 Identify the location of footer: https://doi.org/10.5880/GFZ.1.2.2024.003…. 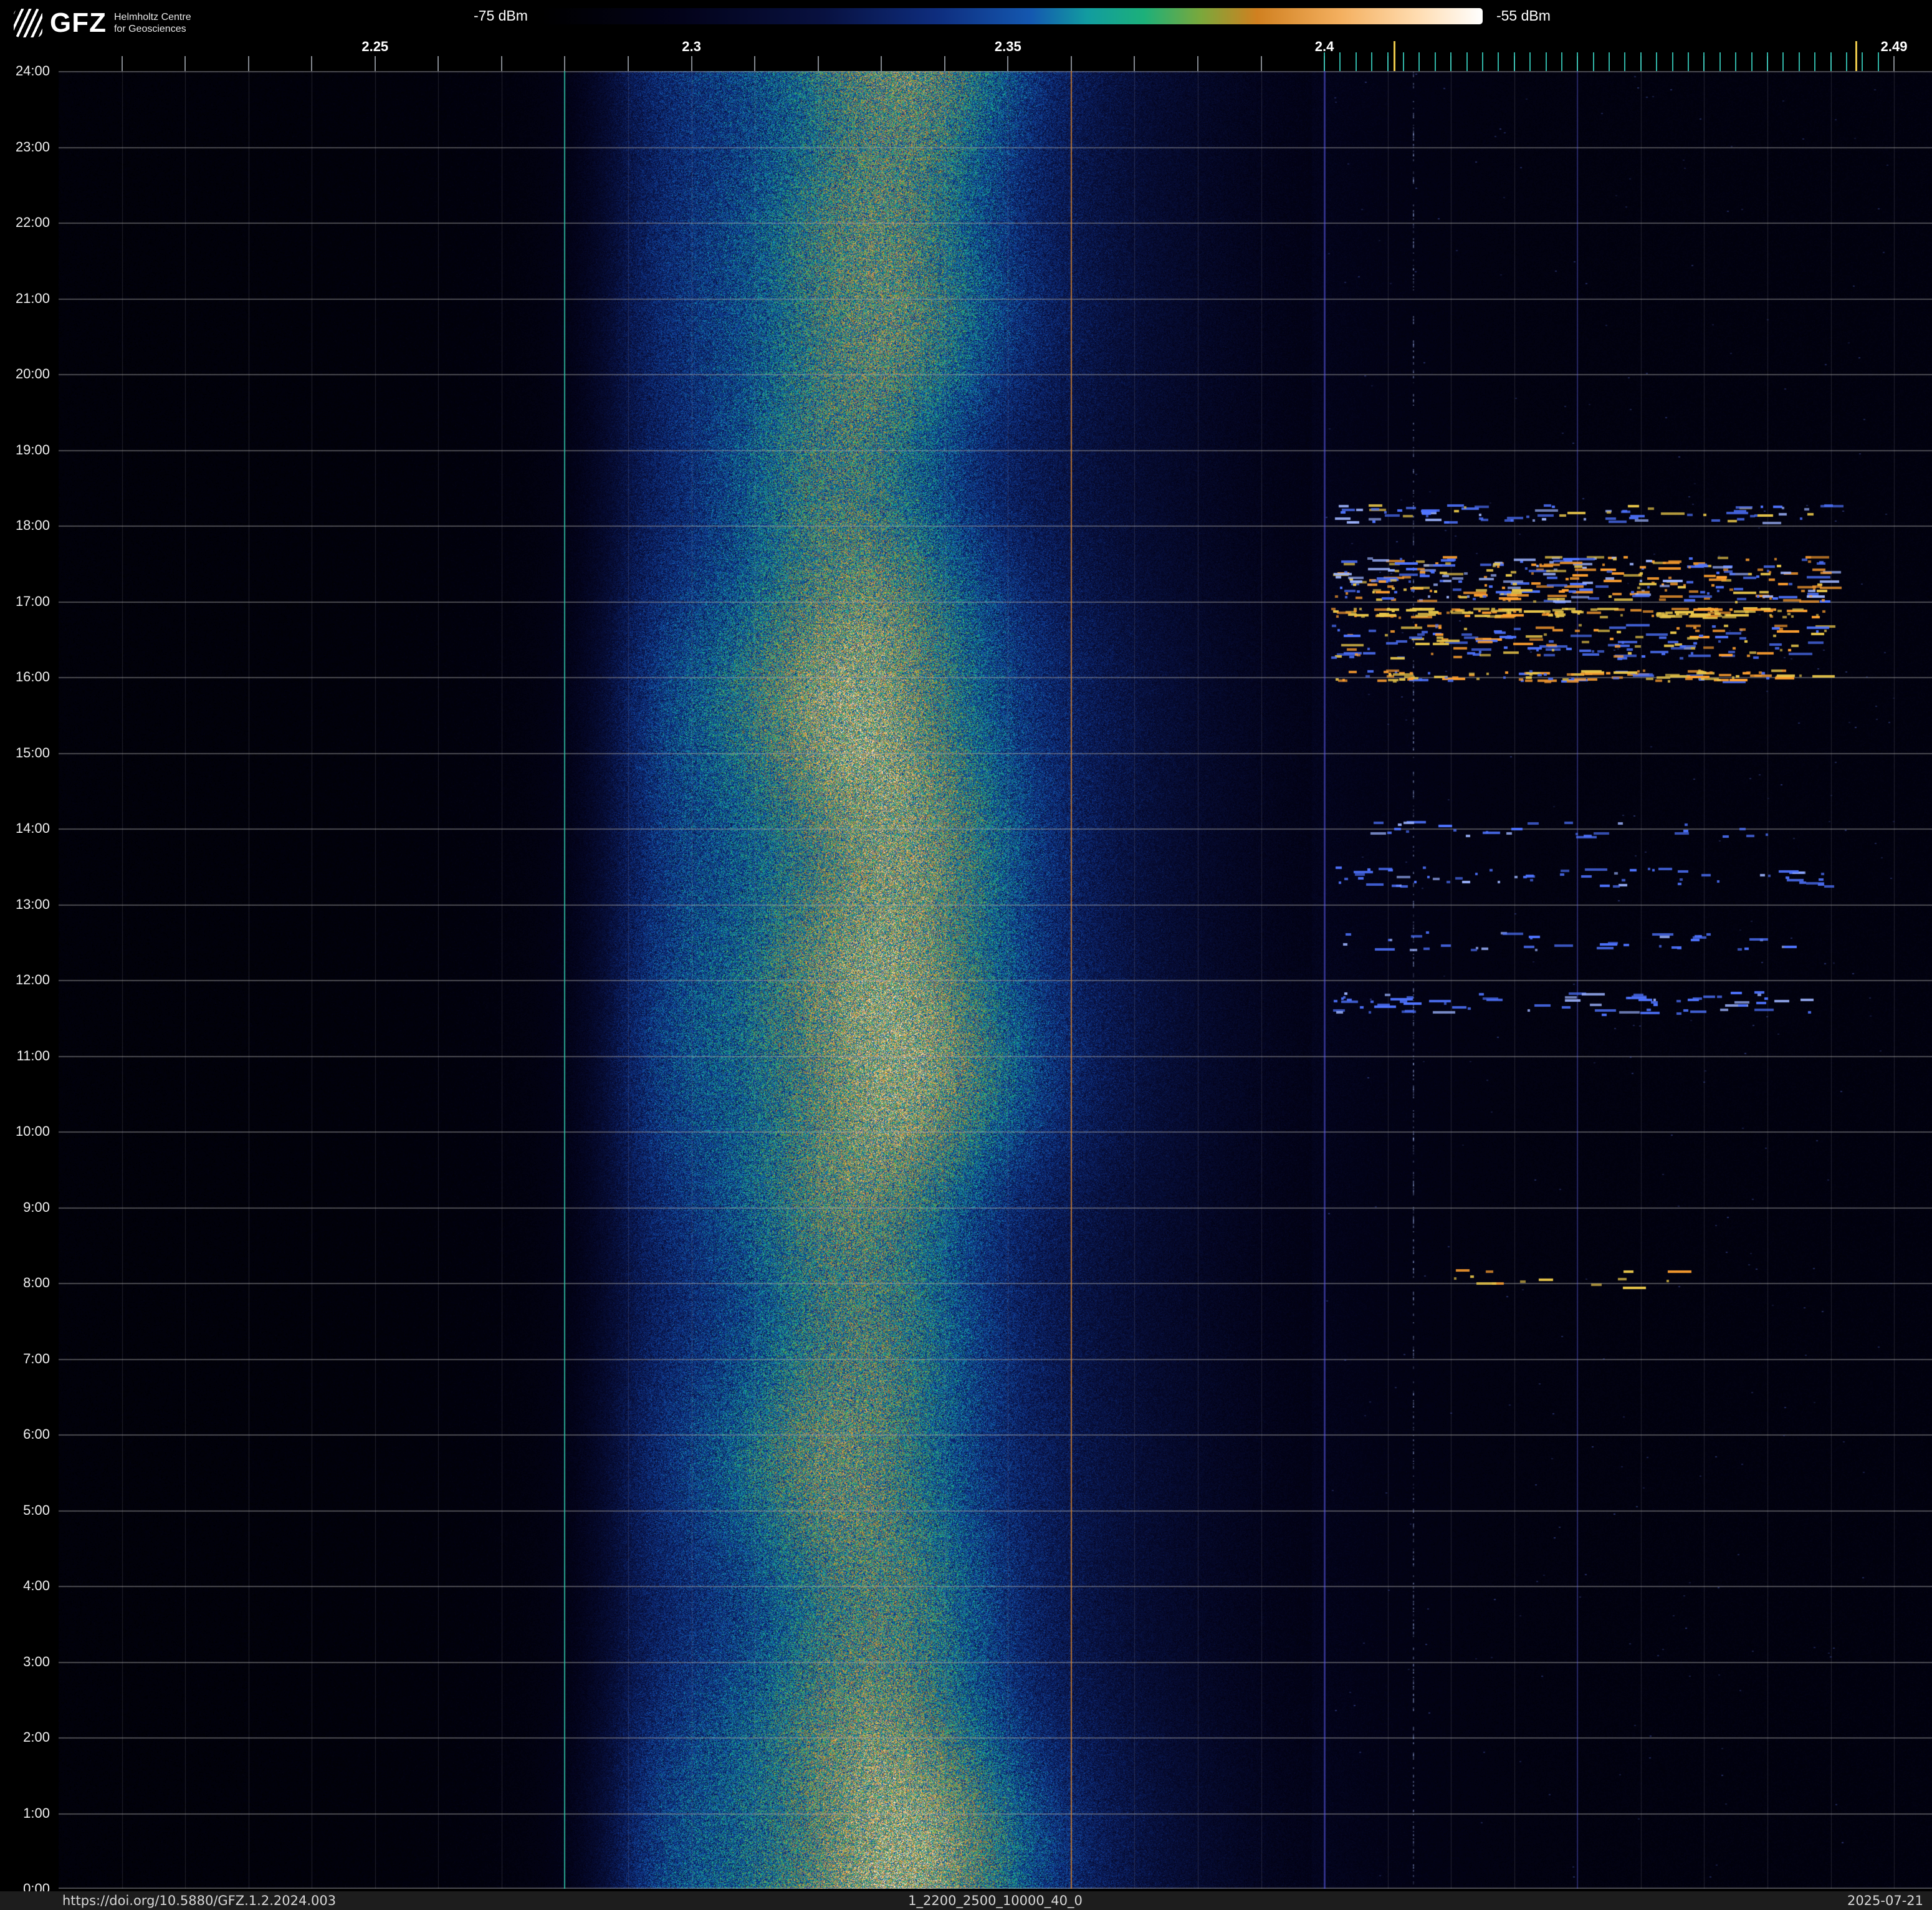
(966, 1900).